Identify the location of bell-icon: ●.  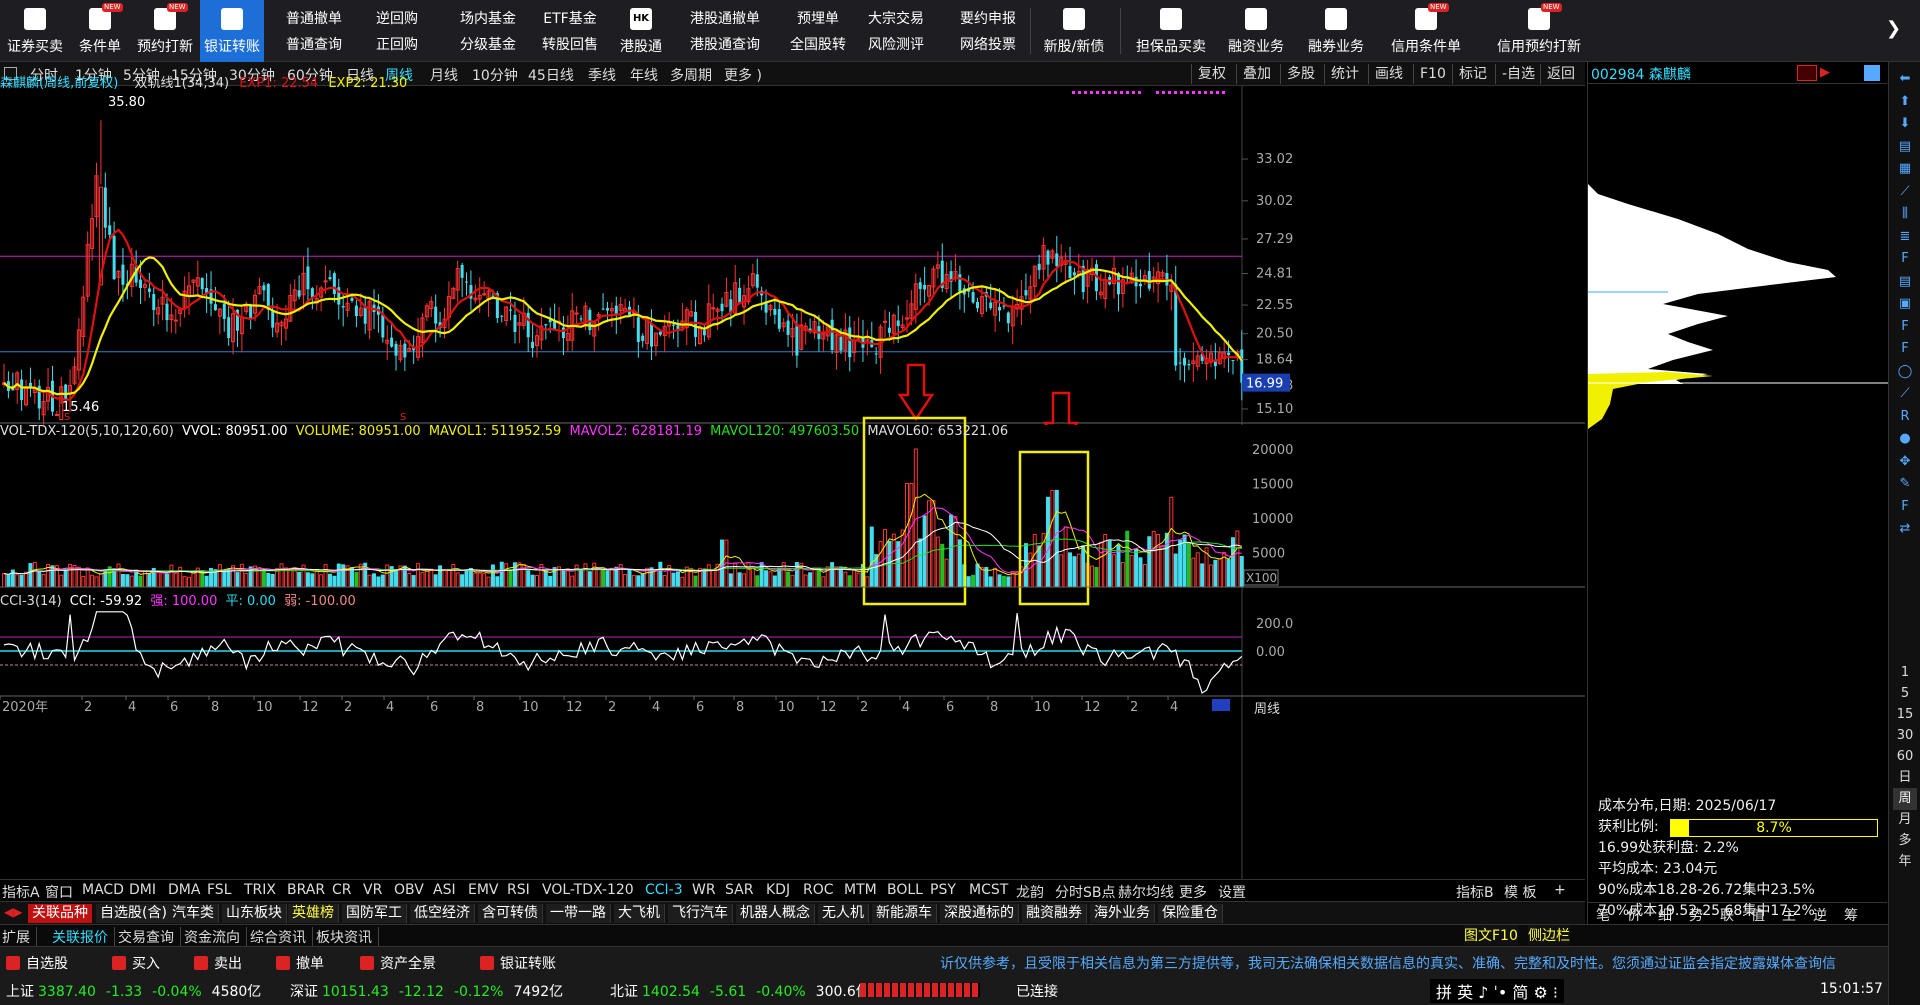
(1905, 439).